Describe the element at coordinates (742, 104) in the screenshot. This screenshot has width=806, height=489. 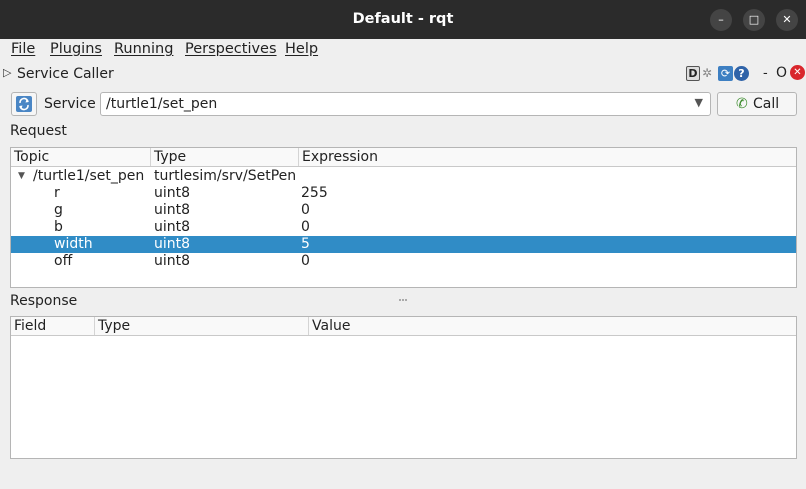
I see `phone-icon: ✆` at that location.